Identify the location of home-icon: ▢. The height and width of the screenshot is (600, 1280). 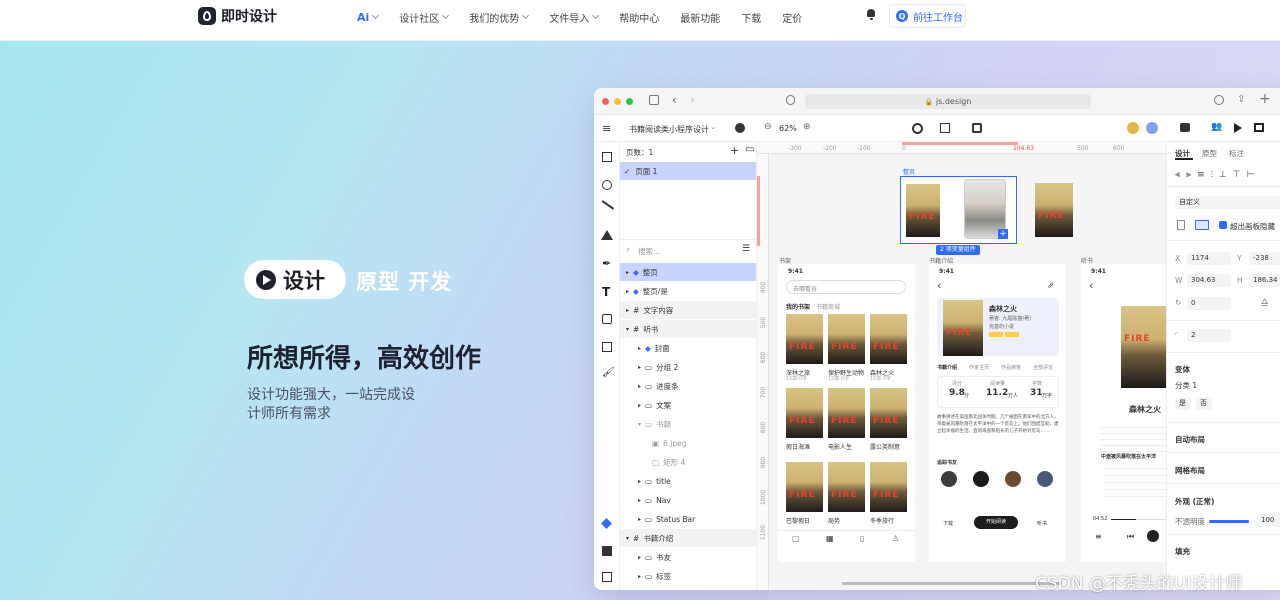
(796, 538).